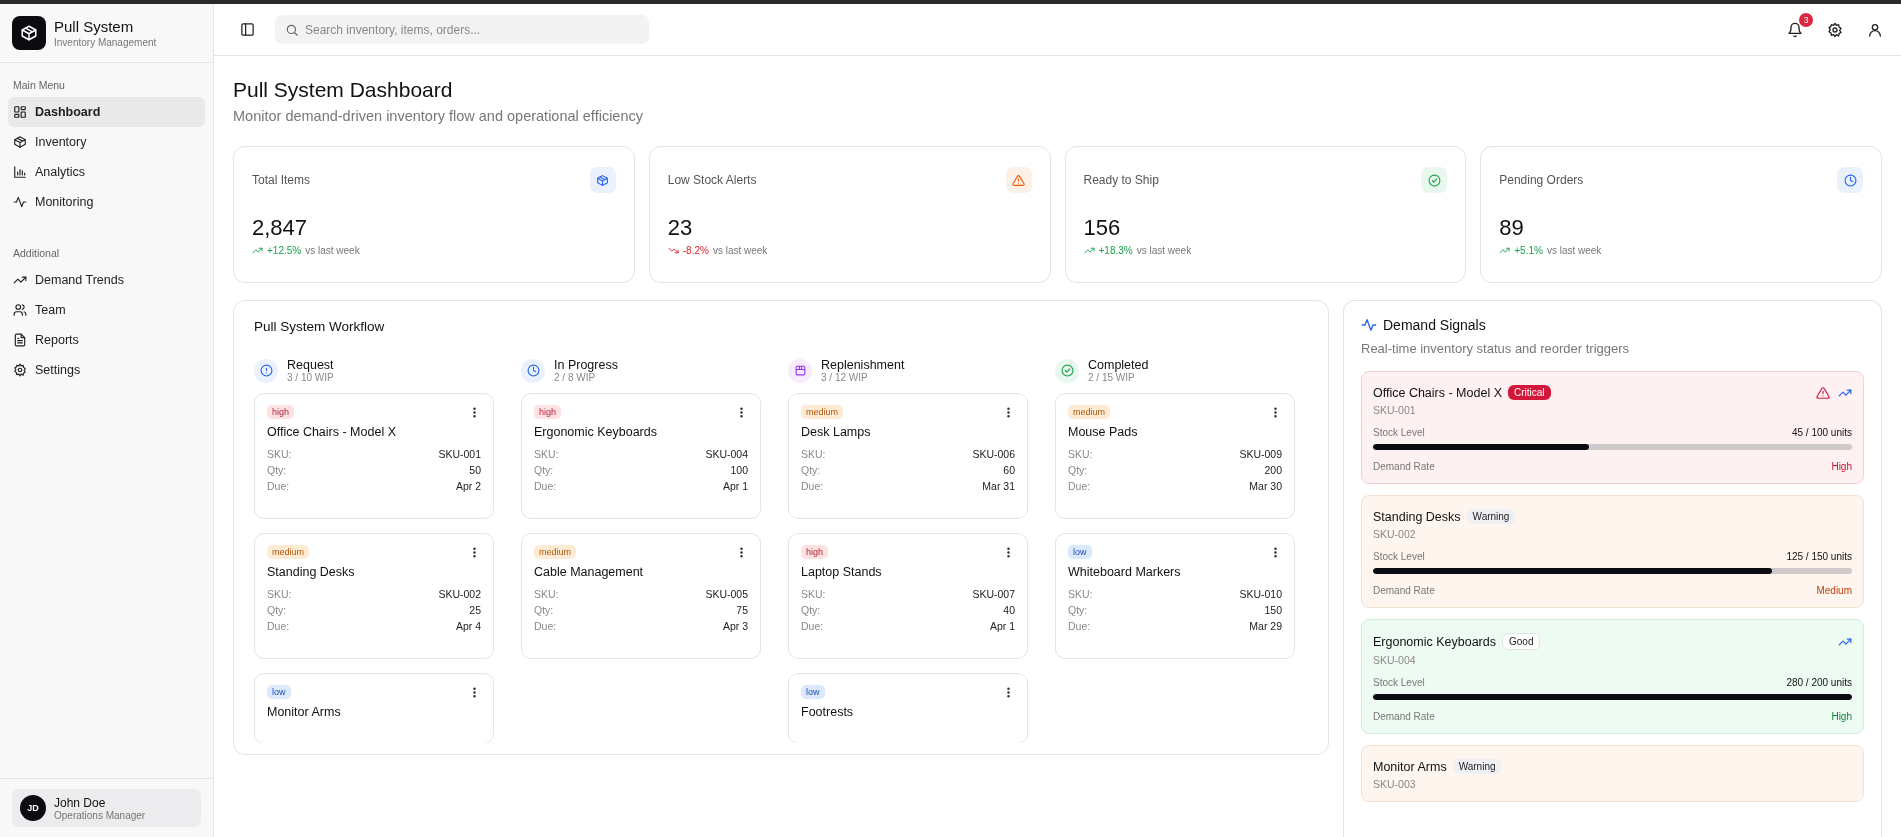 The image size is (1901, 837). Describe the element at coordinates (1541, 180) in the screenshot. I see `stat-label: Pending Orders` at that location.